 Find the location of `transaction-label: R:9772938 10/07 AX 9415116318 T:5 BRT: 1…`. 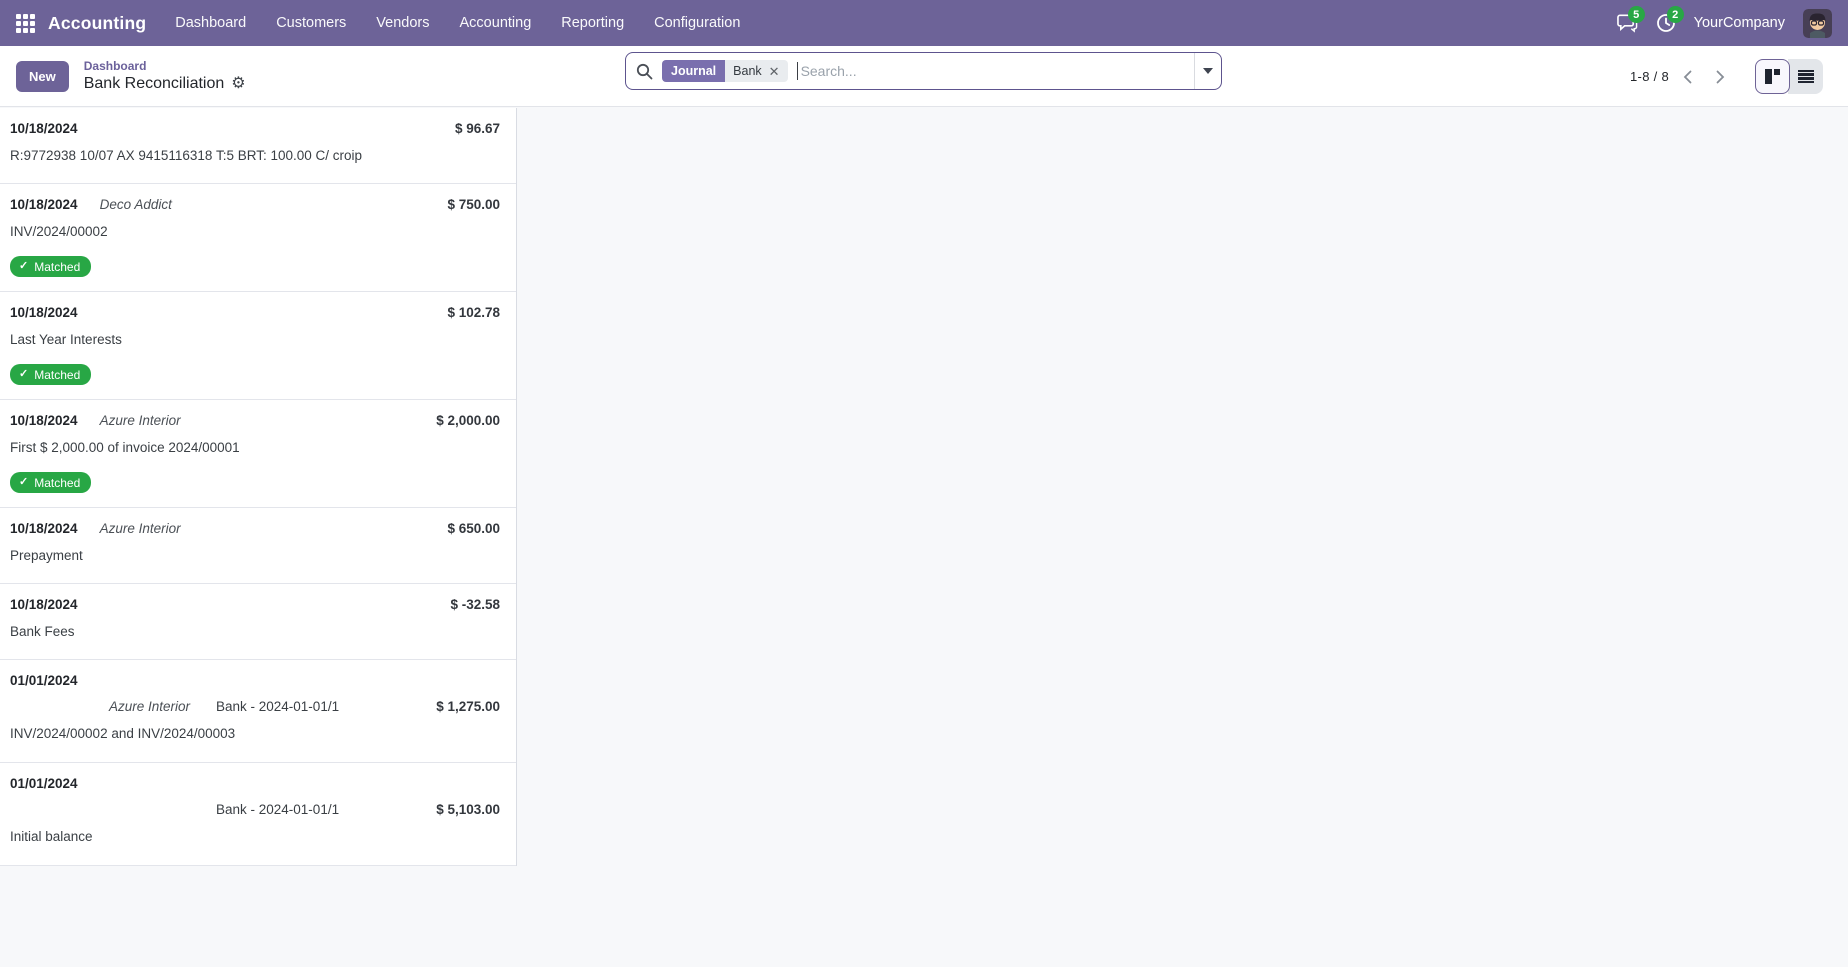

transaction-label: R:9772938 10/07 AX 9415116318 T:5 BRT: 1… is located at coordinates (186, 155).